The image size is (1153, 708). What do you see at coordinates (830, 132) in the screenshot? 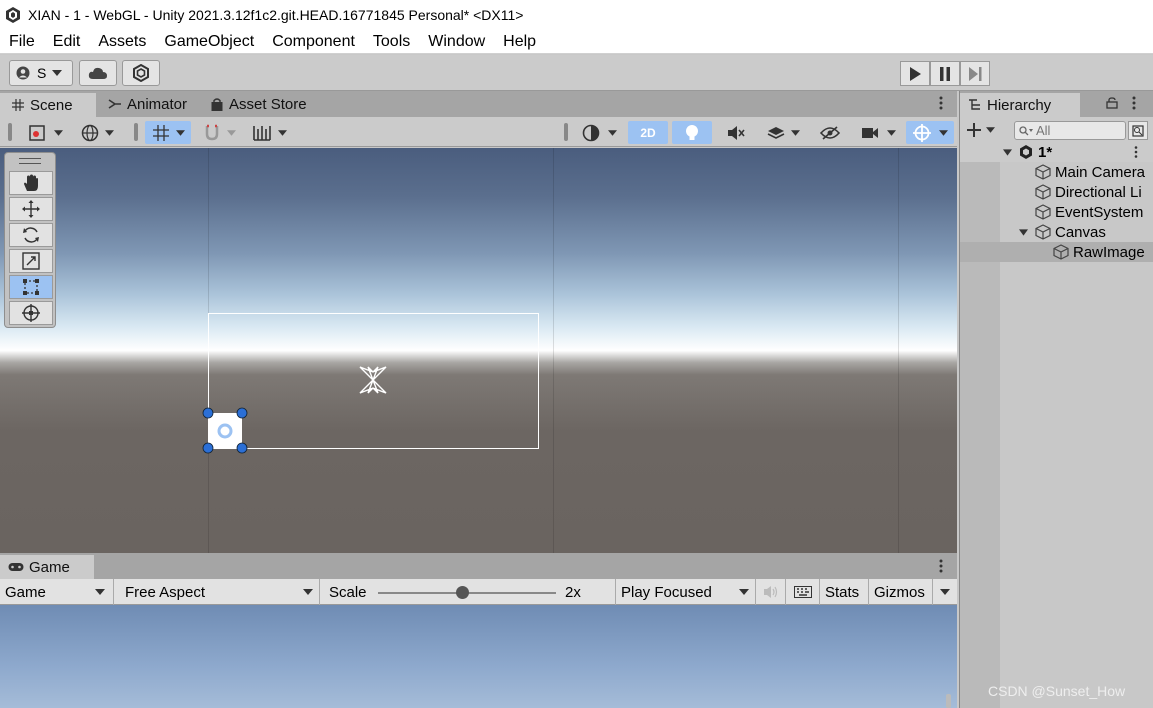
I see `scene-visibility-toggle` at bounding box center [830, 132].